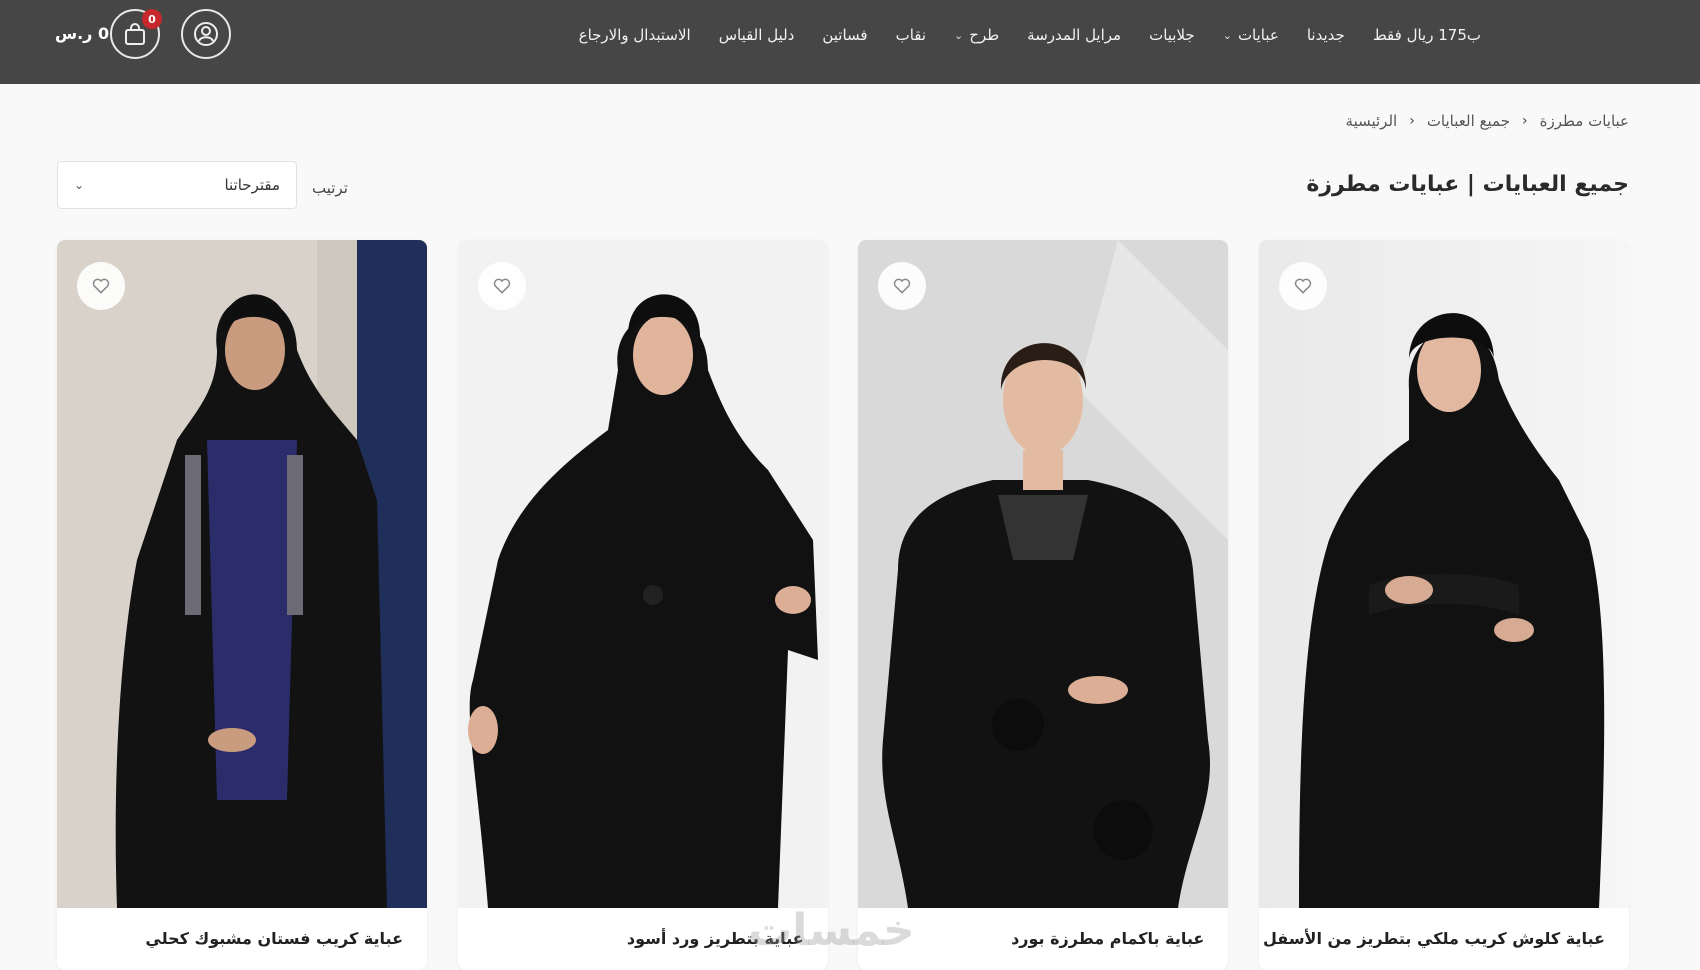 This screenshot has width=1700, height=970. I want to click on breadcrumb: الرئيسية ‹ جميع العبايات ‹ عبايات مطرزة, so click(1487, 121).